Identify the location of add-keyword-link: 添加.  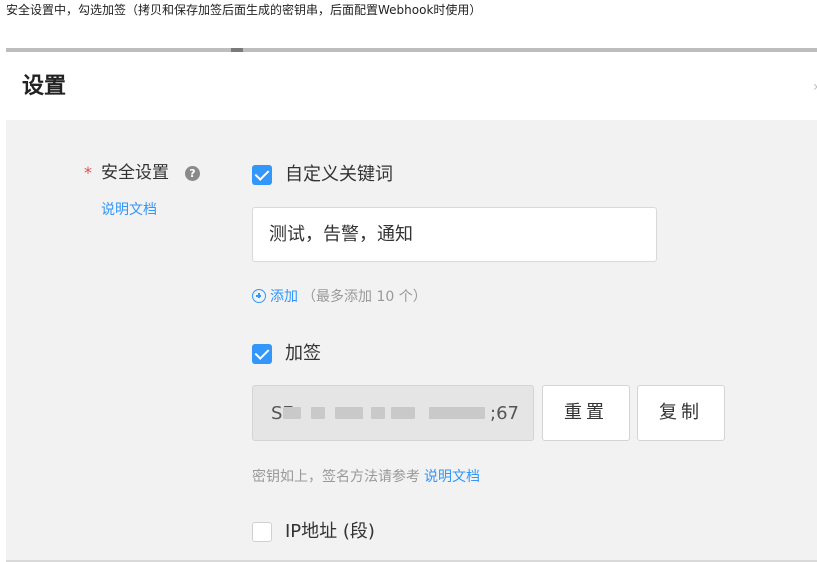
(284, 297).